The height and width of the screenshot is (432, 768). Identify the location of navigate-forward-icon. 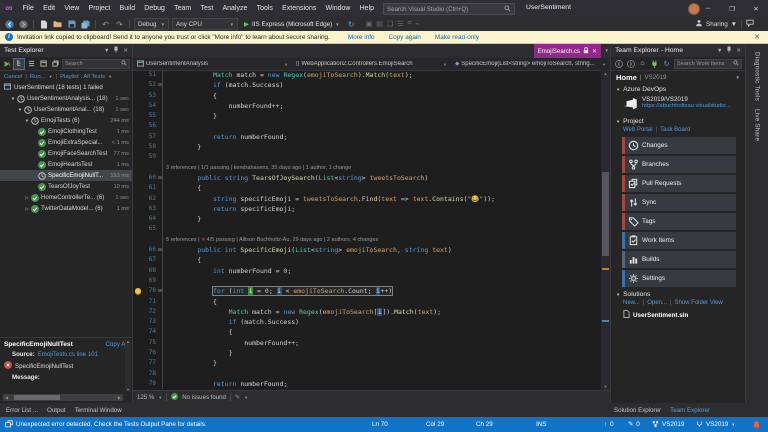
(23, 24).